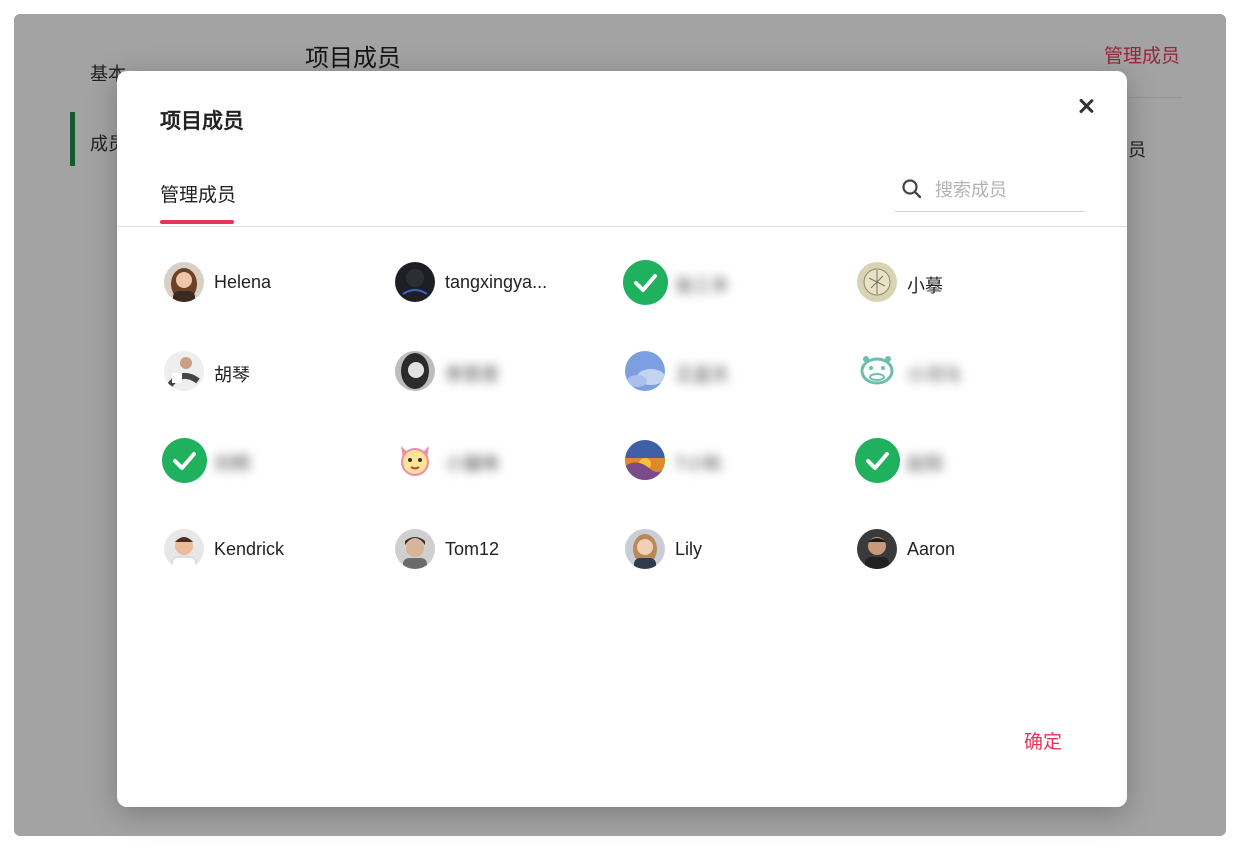 This screenshot has height=850, width=1240. I want to click on member-name: 张三丰, so click(702, 286).